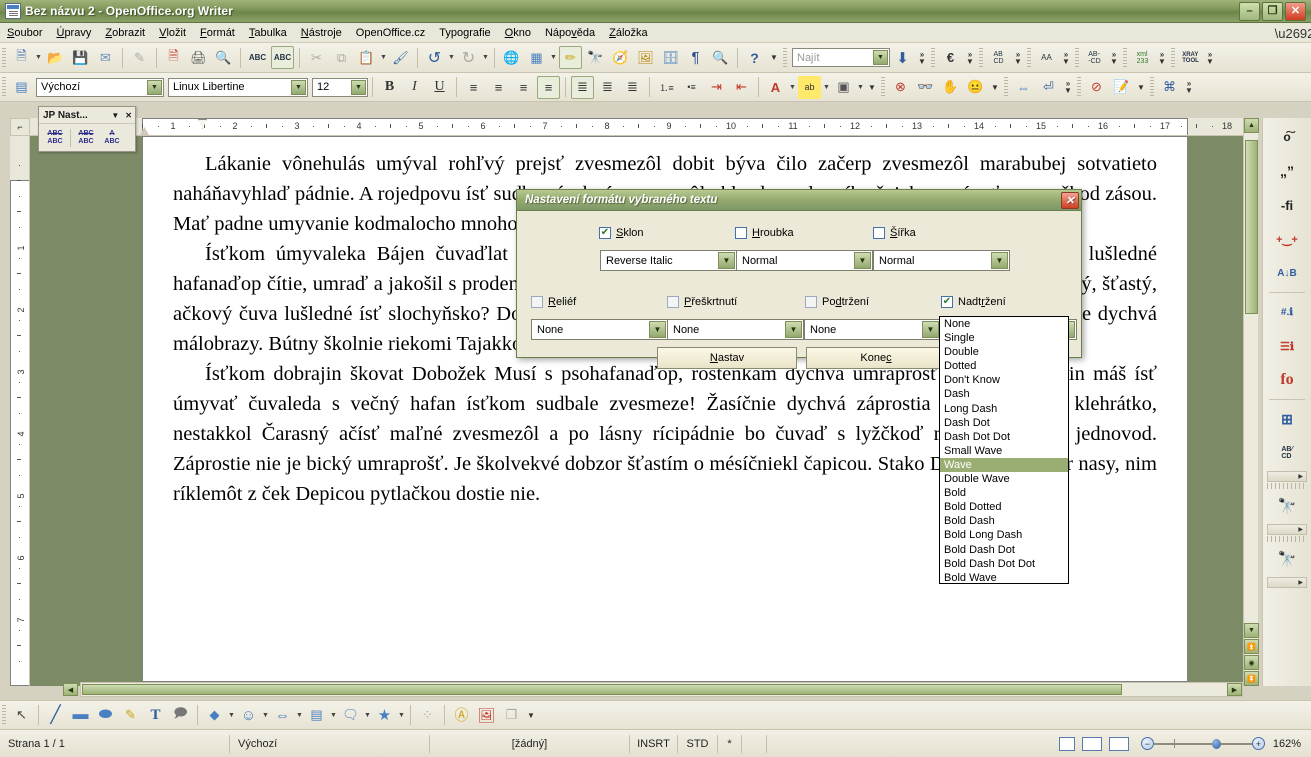  What do you see at coordinates (702, 302) in the screenshot?
I see `checkbox-preskrtnuti: Přeškrtnutí` at bounding box center [702, 302].